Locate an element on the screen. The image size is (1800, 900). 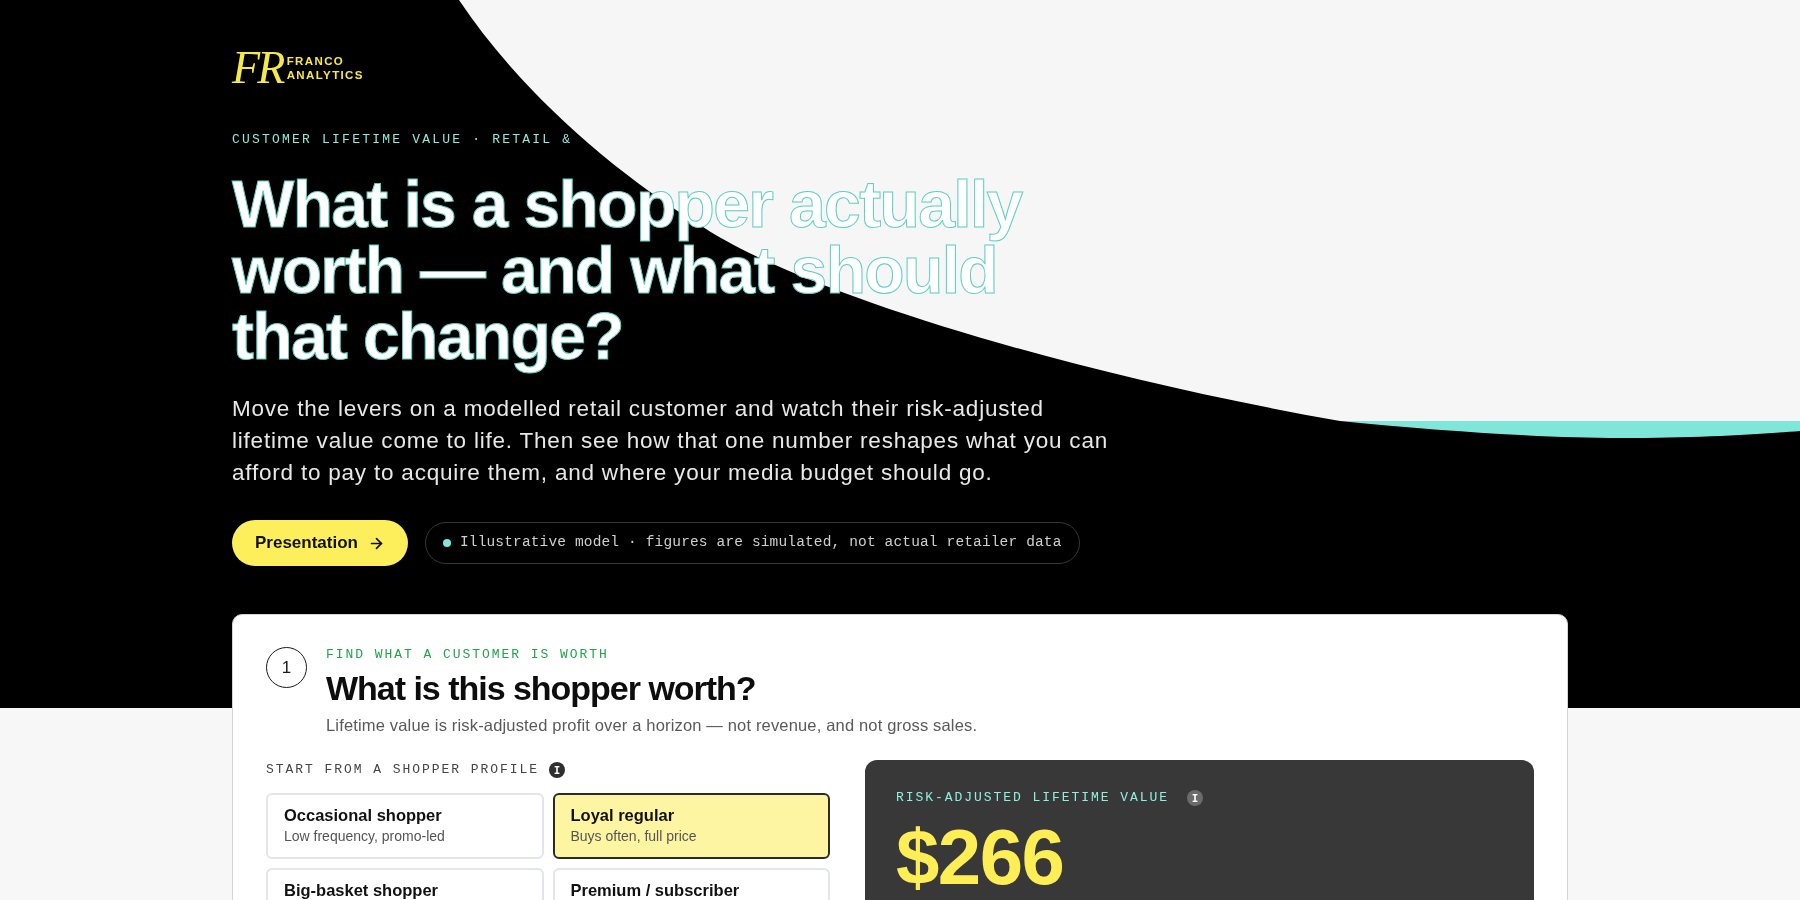
hero-intro: Move the levers on a modelled retail customer and watch their risk-adjusted lifetime value come to life. Then see how that one number reshapes what you can afford to pay to acquire them, and where your media budget should go. is located at coordinates (670, 441).